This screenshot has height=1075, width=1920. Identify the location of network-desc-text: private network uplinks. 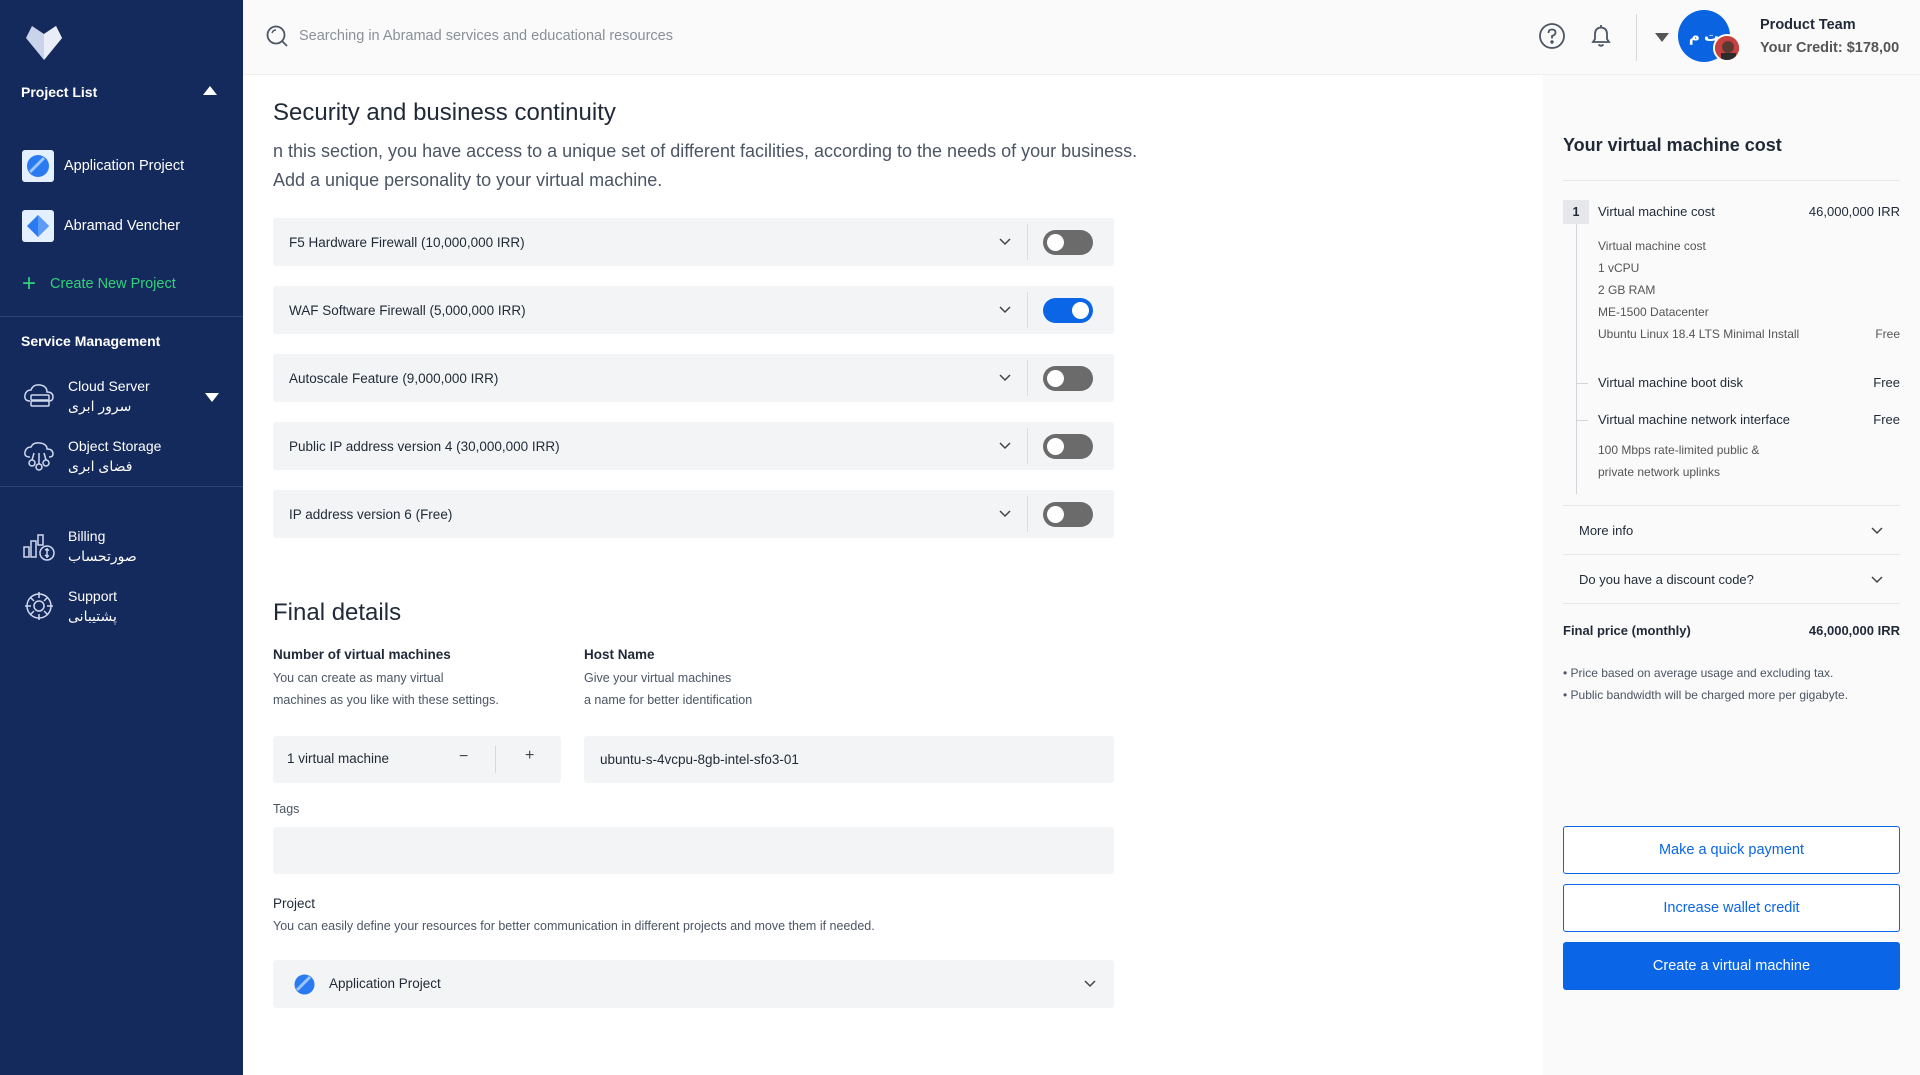
(1659, 472).